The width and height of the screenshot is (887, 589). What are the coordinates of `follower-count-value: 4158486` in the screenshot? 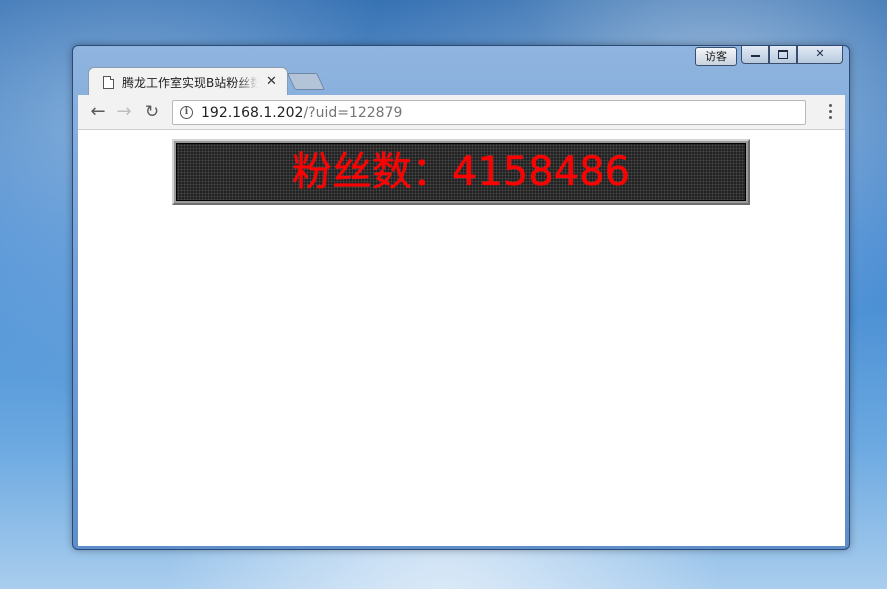 It's located at (541, 172).